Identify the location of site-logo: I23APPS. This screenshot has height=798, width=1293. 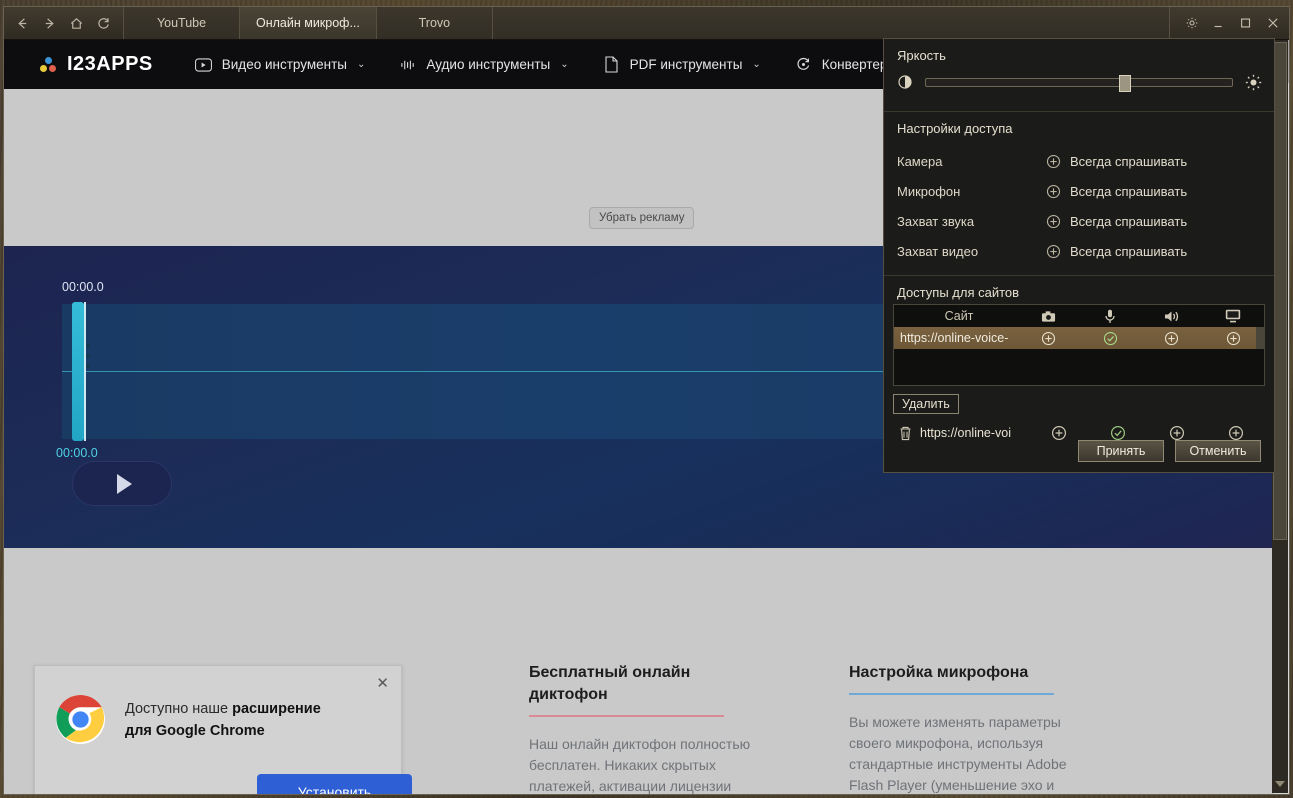
(96, 64).